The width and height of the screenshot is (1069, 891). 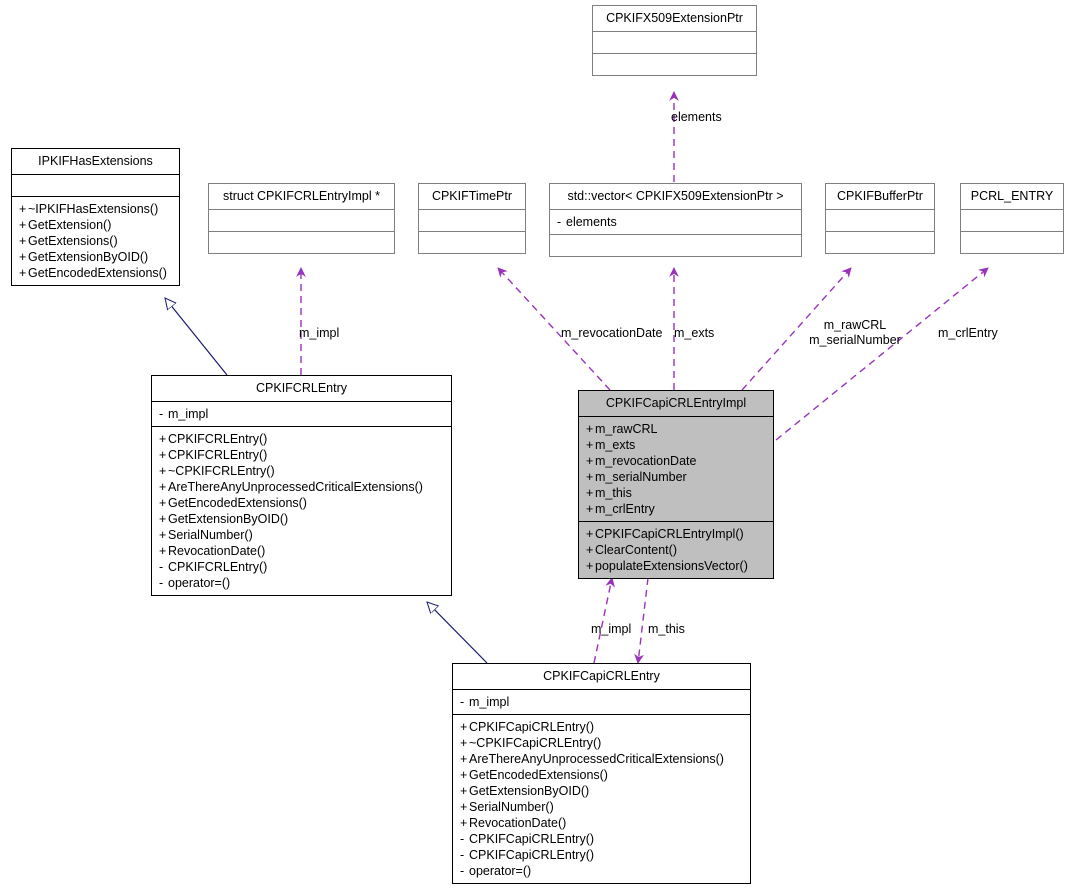 I want to click on edge-m-this, so click(x=641, y=620).